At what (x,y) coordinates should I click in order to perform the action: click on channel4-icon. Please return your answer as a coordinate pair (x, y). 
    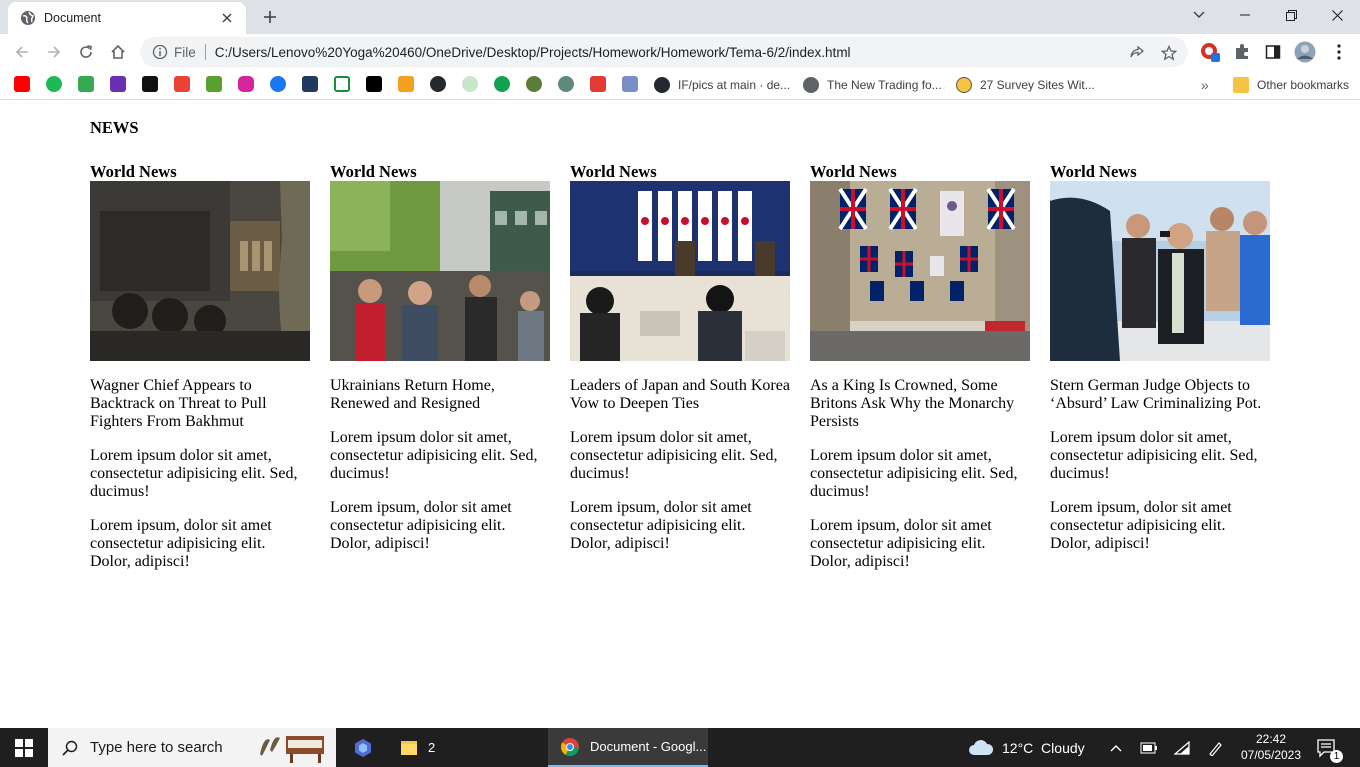
    Looking at the image, I should click on (214, 84).